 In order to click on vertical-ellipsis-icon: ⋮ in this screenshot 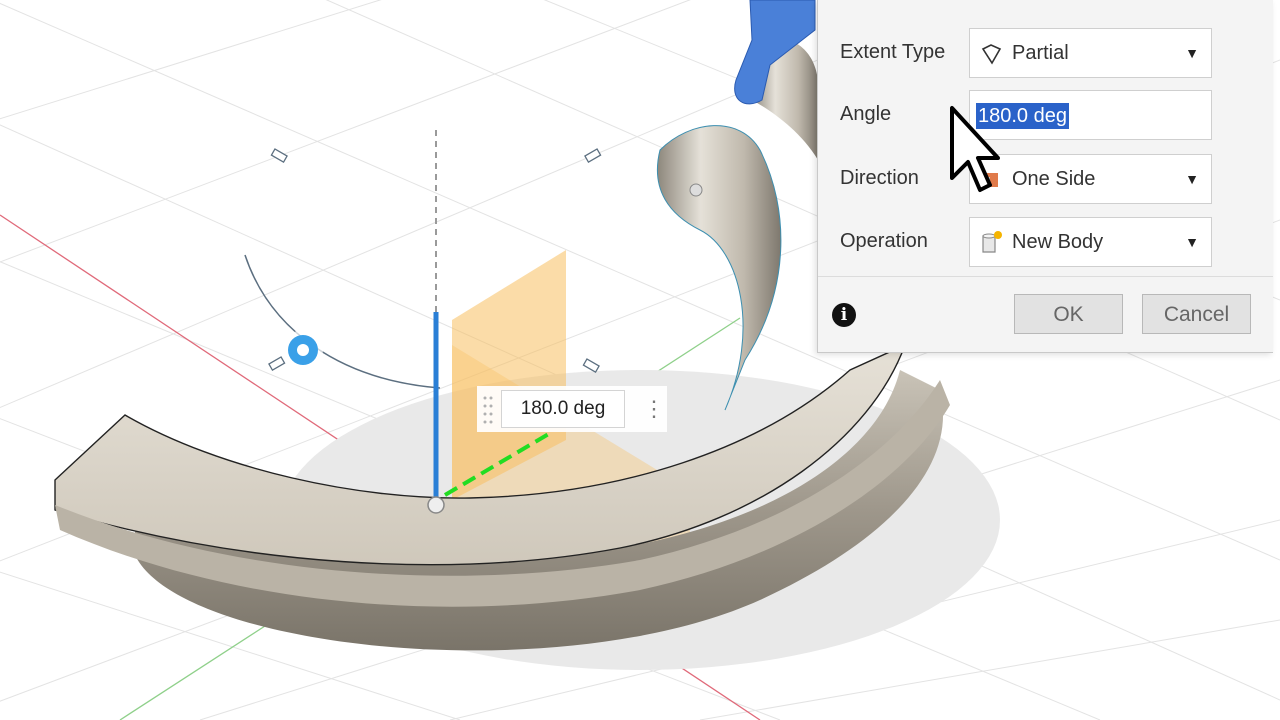, I will do `click(654, 409)`.